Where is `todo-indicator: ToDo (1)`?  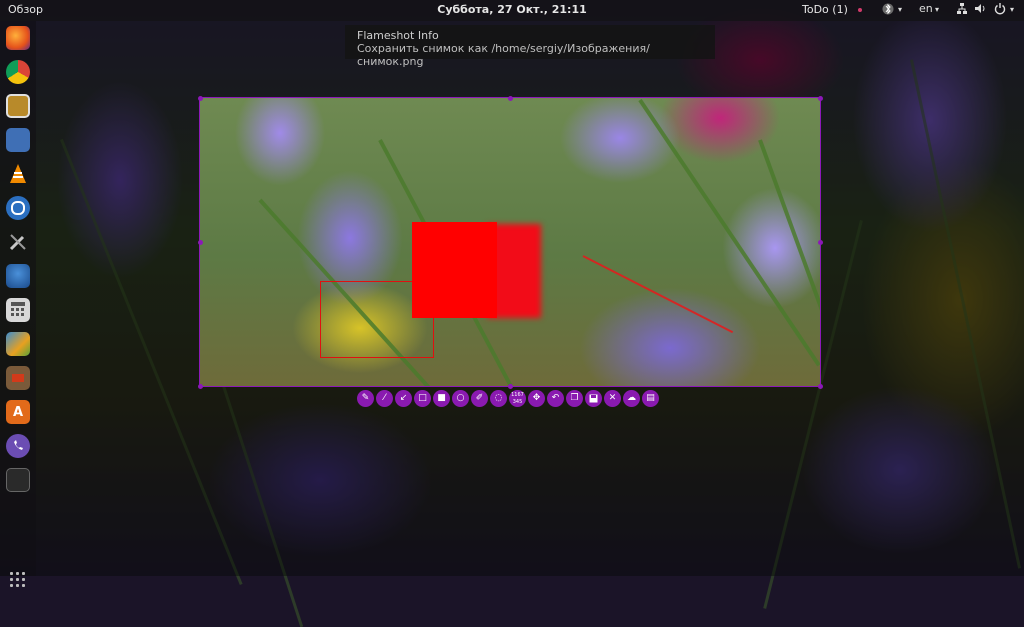
todo-indicator: ToDo (1) is located at coordinates (825, 9).